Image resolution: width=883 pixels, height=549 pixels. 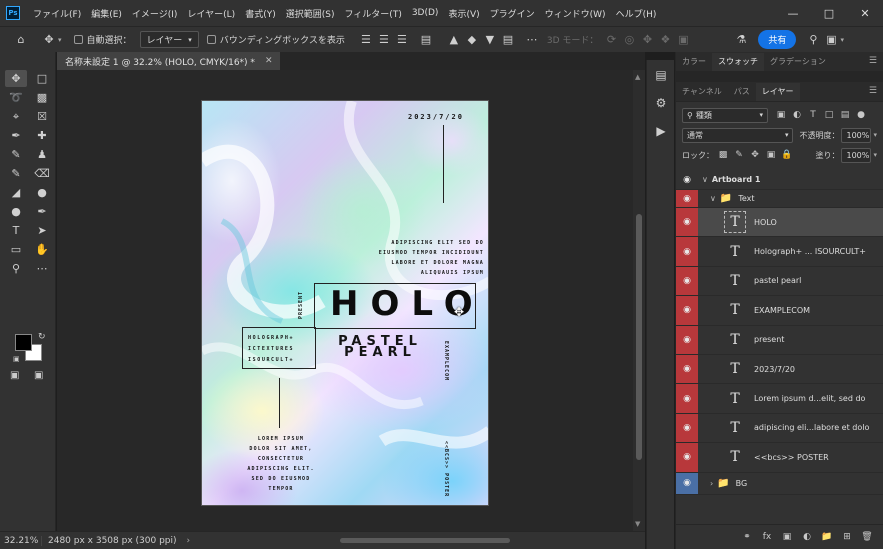 What do you see at coordinates (813, 115) in the screenshot?
I see `filter-type-icon: T` at bounding box center [813, 115].